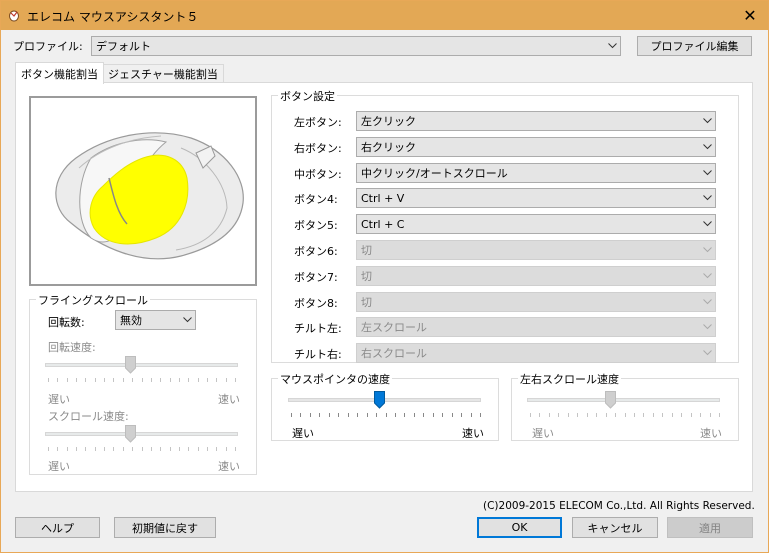  What do you see at coordinates (610, 400) in the screenshot?
I see `hscroll-speed-thumb` at bounding box center [610, 400].